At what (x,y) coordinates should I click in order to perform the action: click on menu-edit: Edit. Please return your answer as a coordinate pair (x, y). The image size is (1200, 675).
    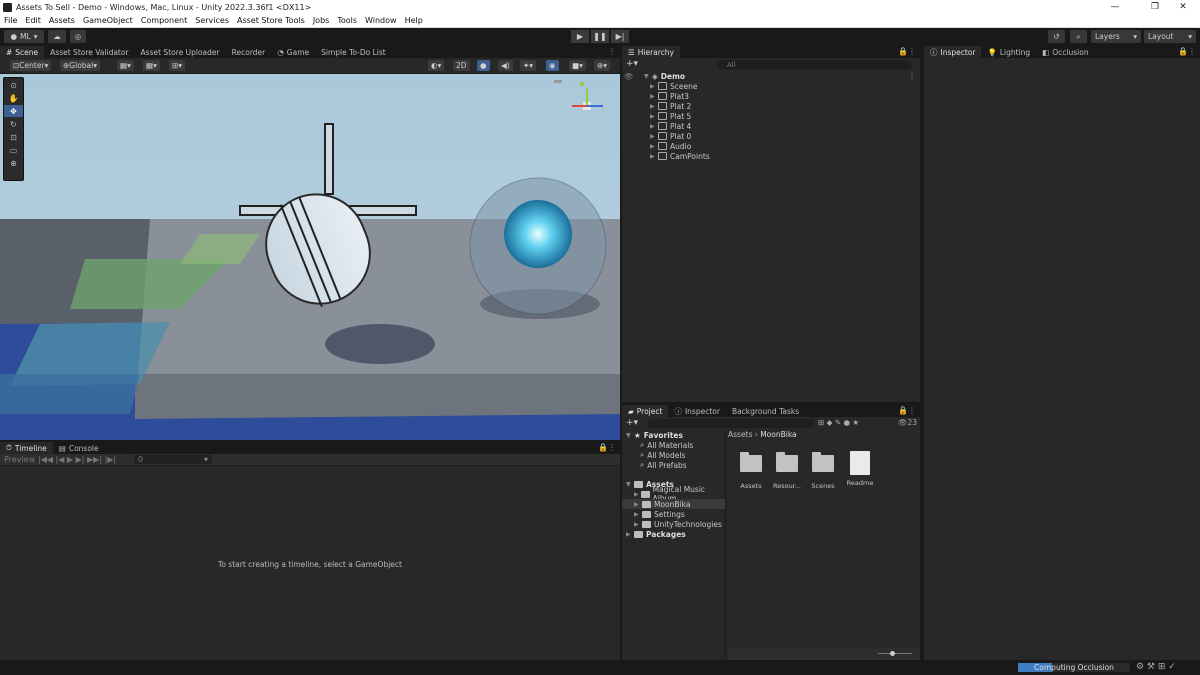
    Looking at the image, I should click on (33, 20).